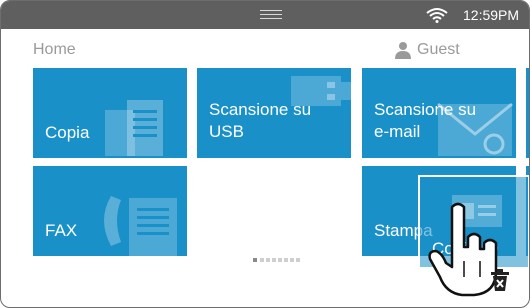 Image resolution: width=530 pixels, height=308 pixels. Describe the element at coordinates (260, 120) in the screenshot. I see `tile-label: Scansione su USB` at that location.